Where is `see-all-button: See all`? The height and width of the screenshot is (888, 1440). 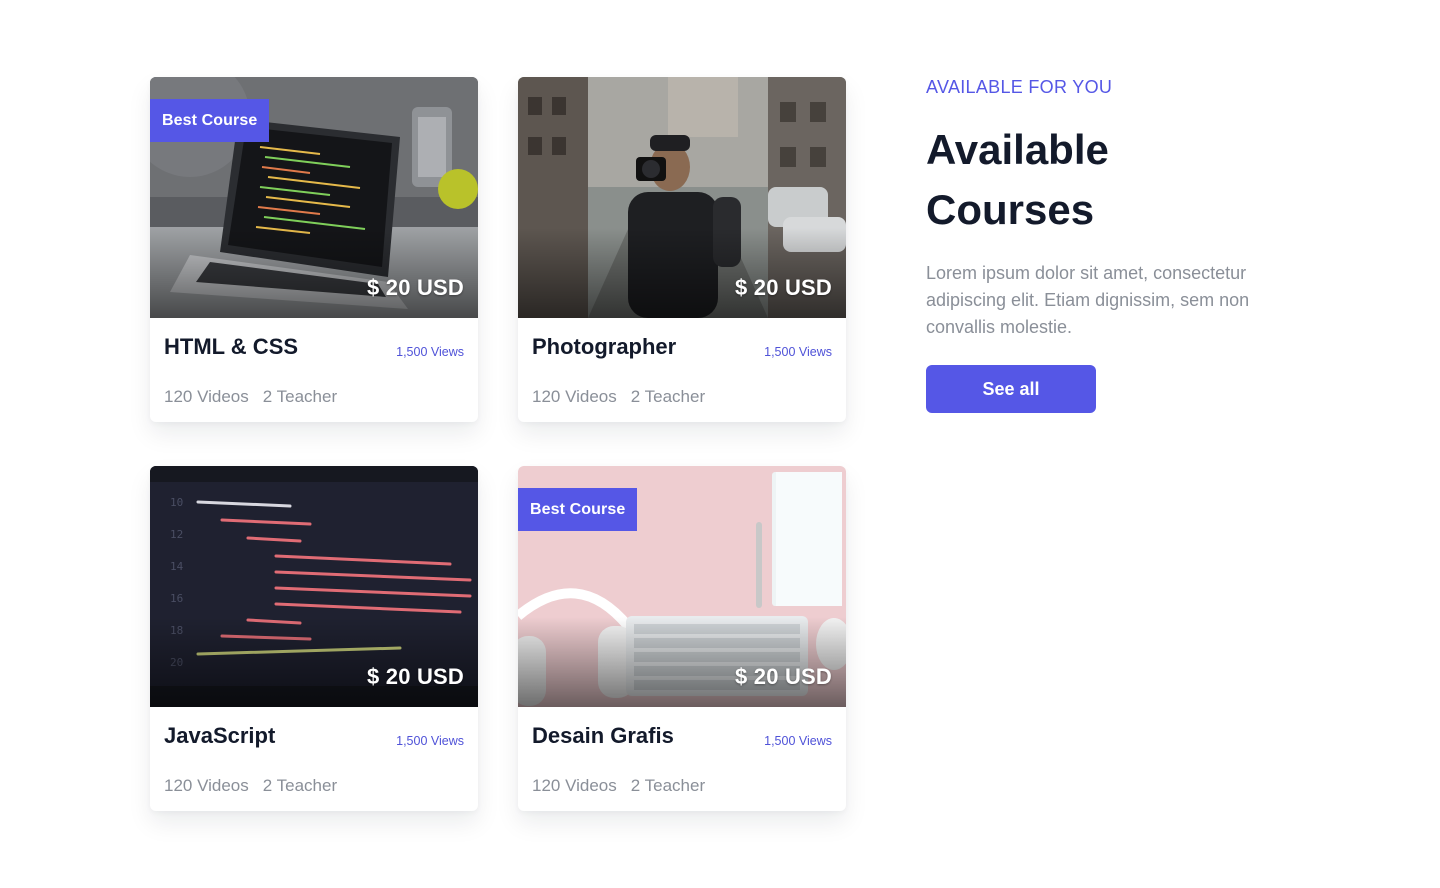
see-all-button: See all is located at coordinates (1011, 389).